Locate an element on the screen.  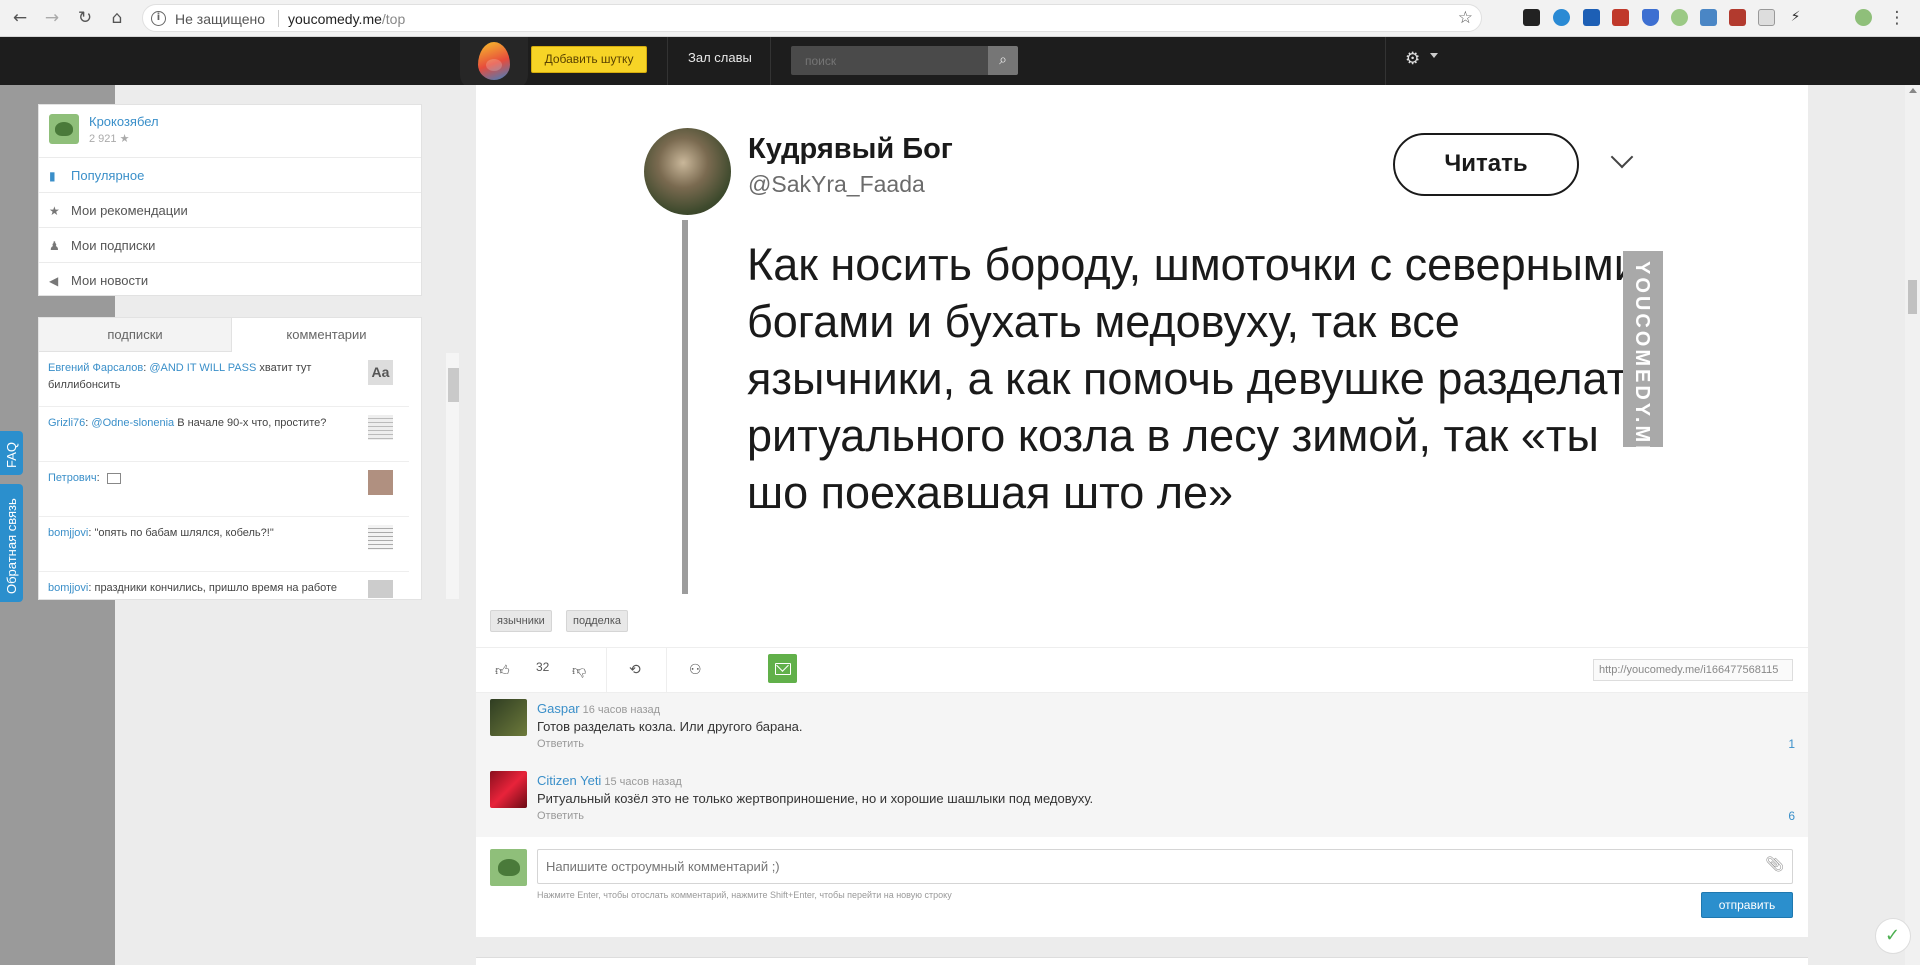
tab-comments: комментарии is located at coordinates (326, 335).